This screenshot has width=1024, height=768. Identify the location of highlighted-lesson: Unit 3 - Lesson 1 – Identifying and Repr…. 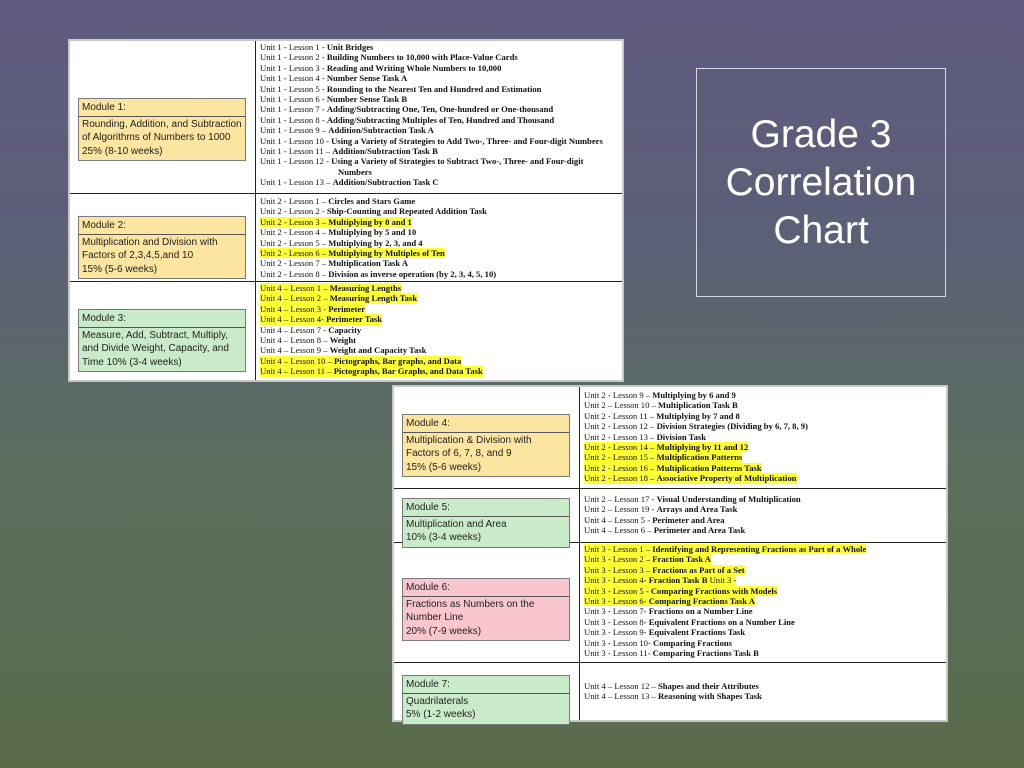
(725, 549).